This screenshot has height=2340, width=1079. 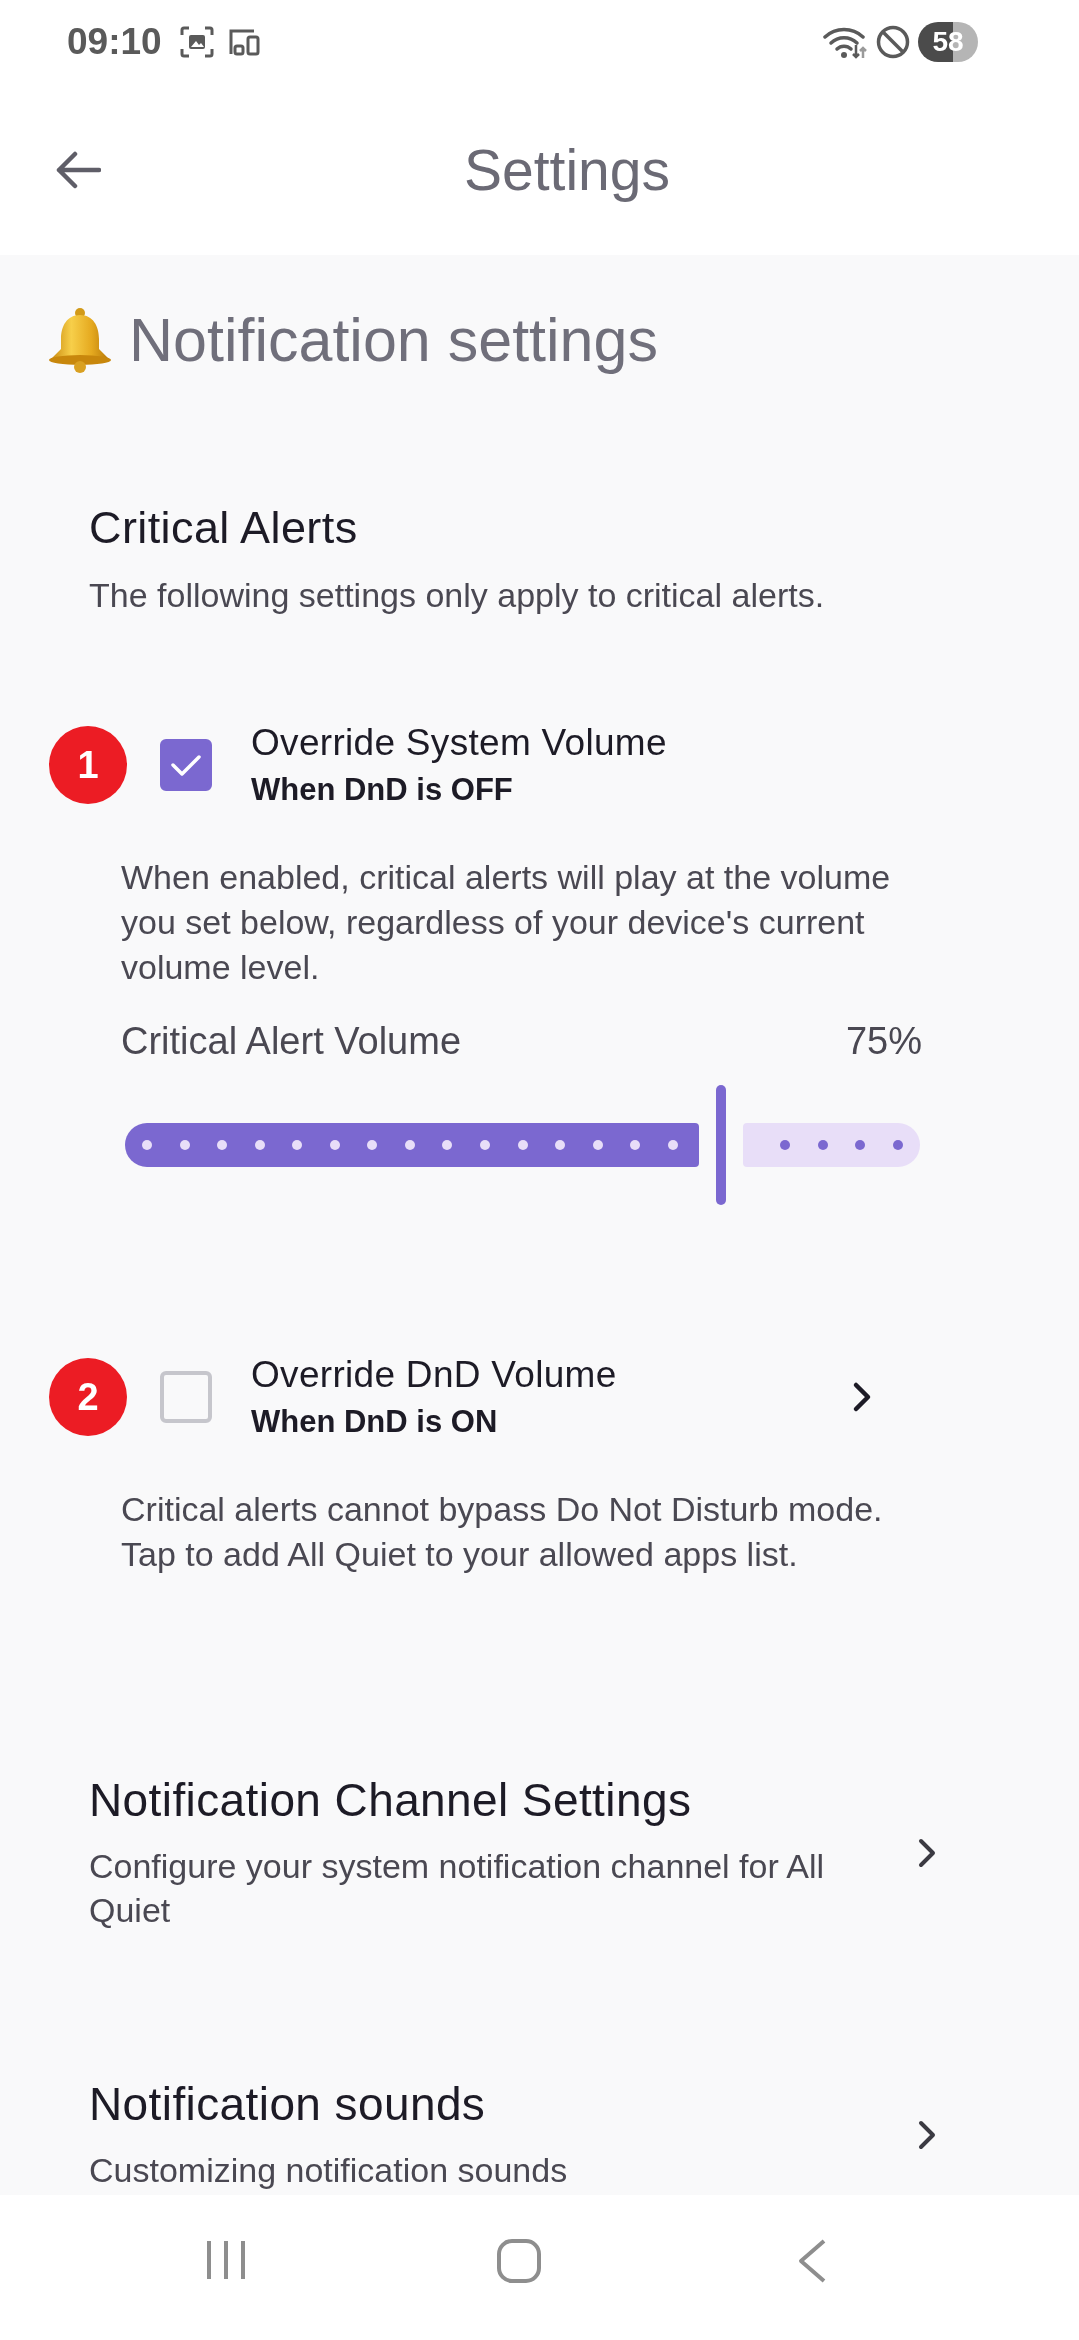 What do you see at coordinates (845, 42) in the screenshot?
I see `wifi-icon` at bounding box center [845, 42].